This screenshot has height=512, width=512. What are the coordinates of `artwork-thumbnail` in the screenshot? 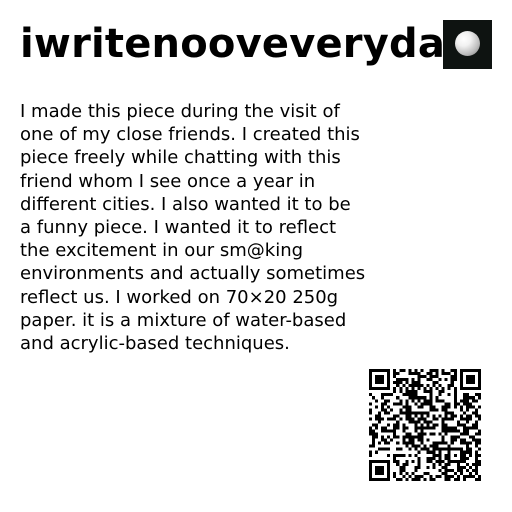 It's located at (467, 44).